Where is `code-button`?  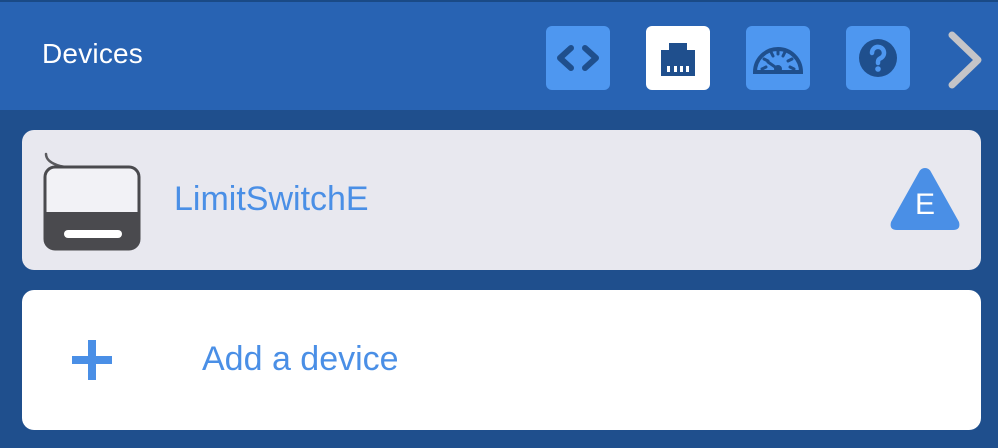
code-button is located at coordinates (578, 58).